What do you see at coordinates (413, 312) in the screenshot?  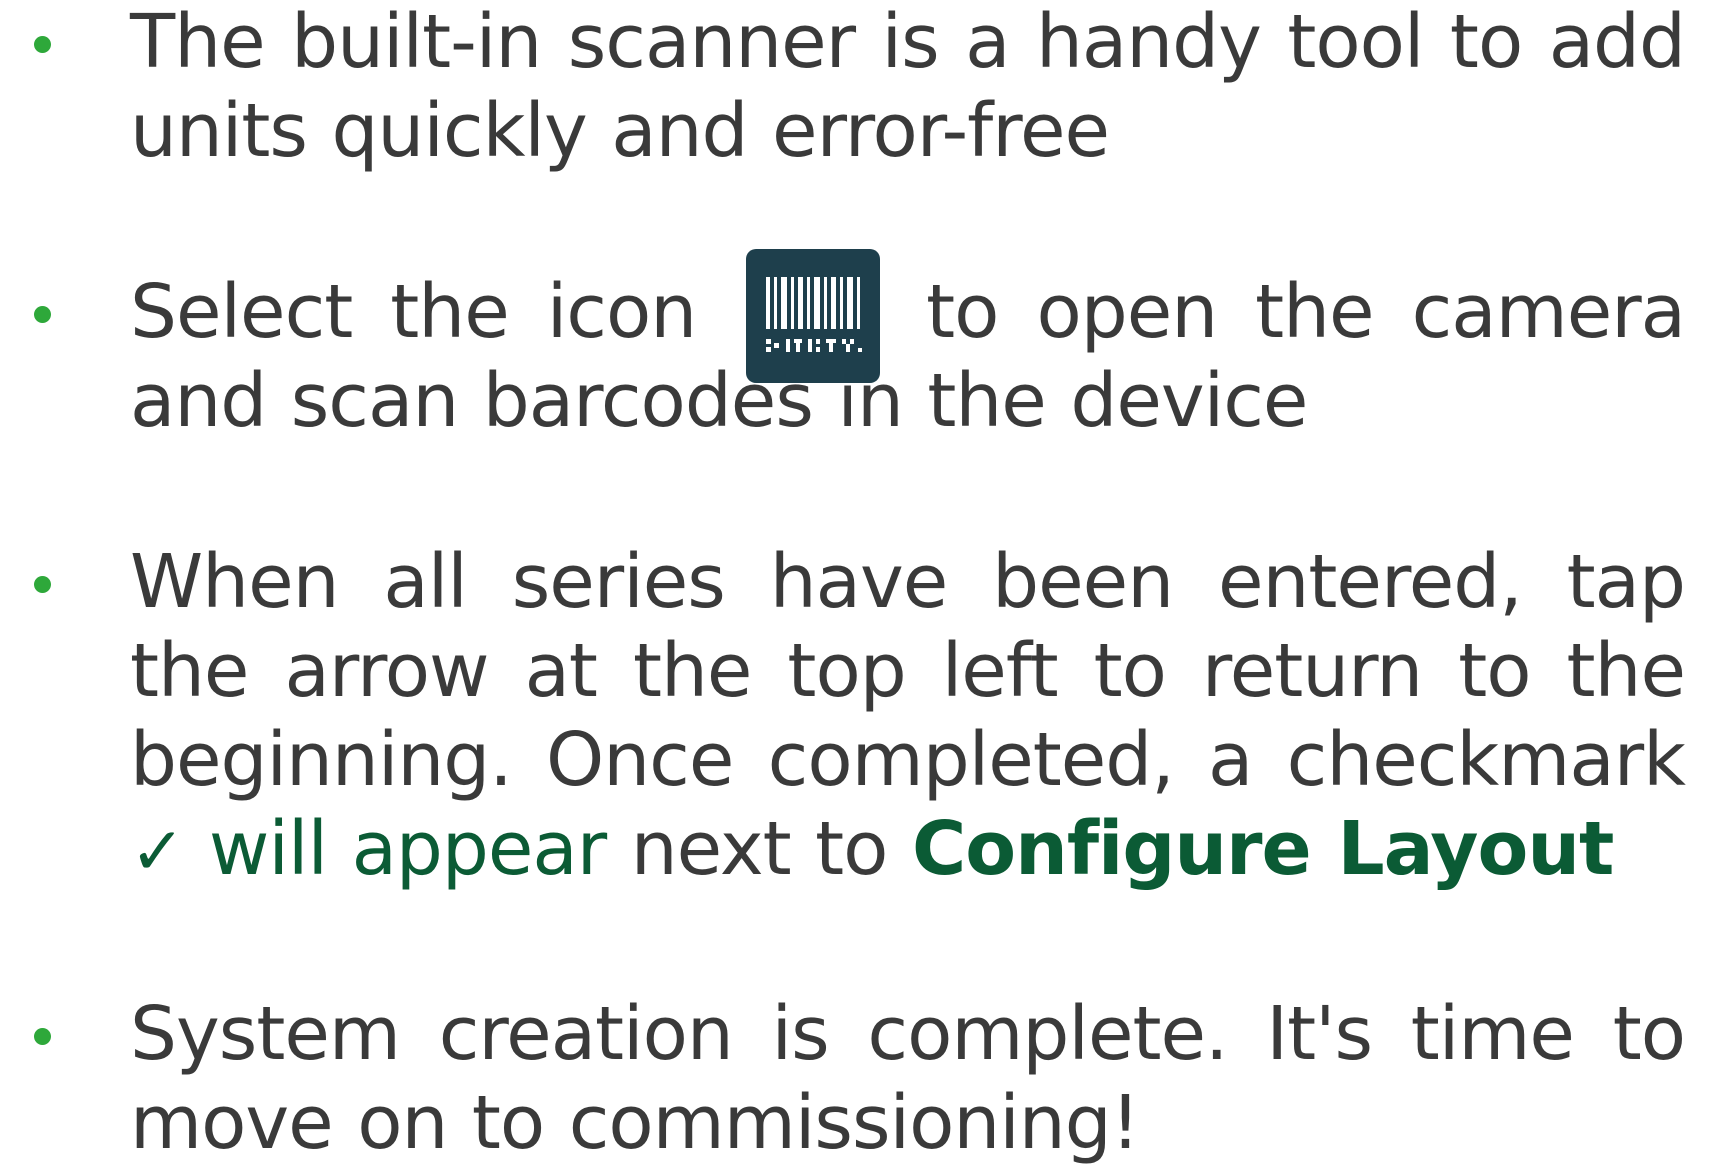 I see `bullet-text-before-icon: Select the icon` at bounding box center [413, 312].